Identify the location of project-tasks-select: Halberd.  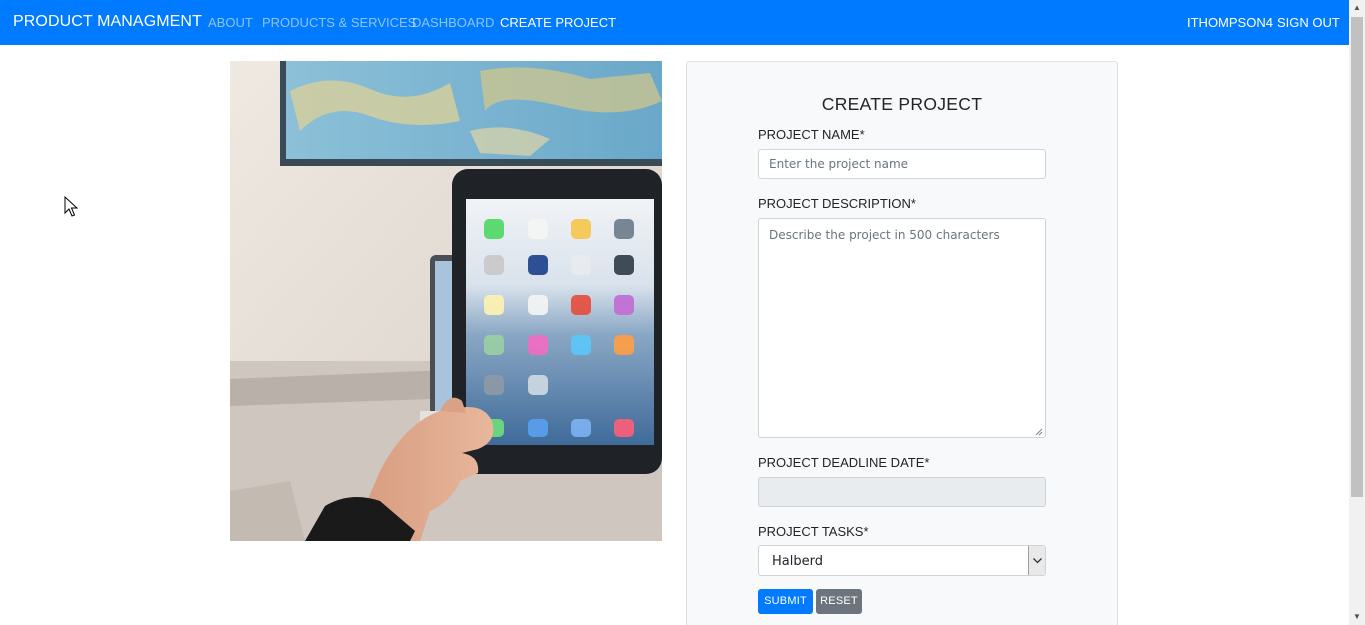
(902, 560).